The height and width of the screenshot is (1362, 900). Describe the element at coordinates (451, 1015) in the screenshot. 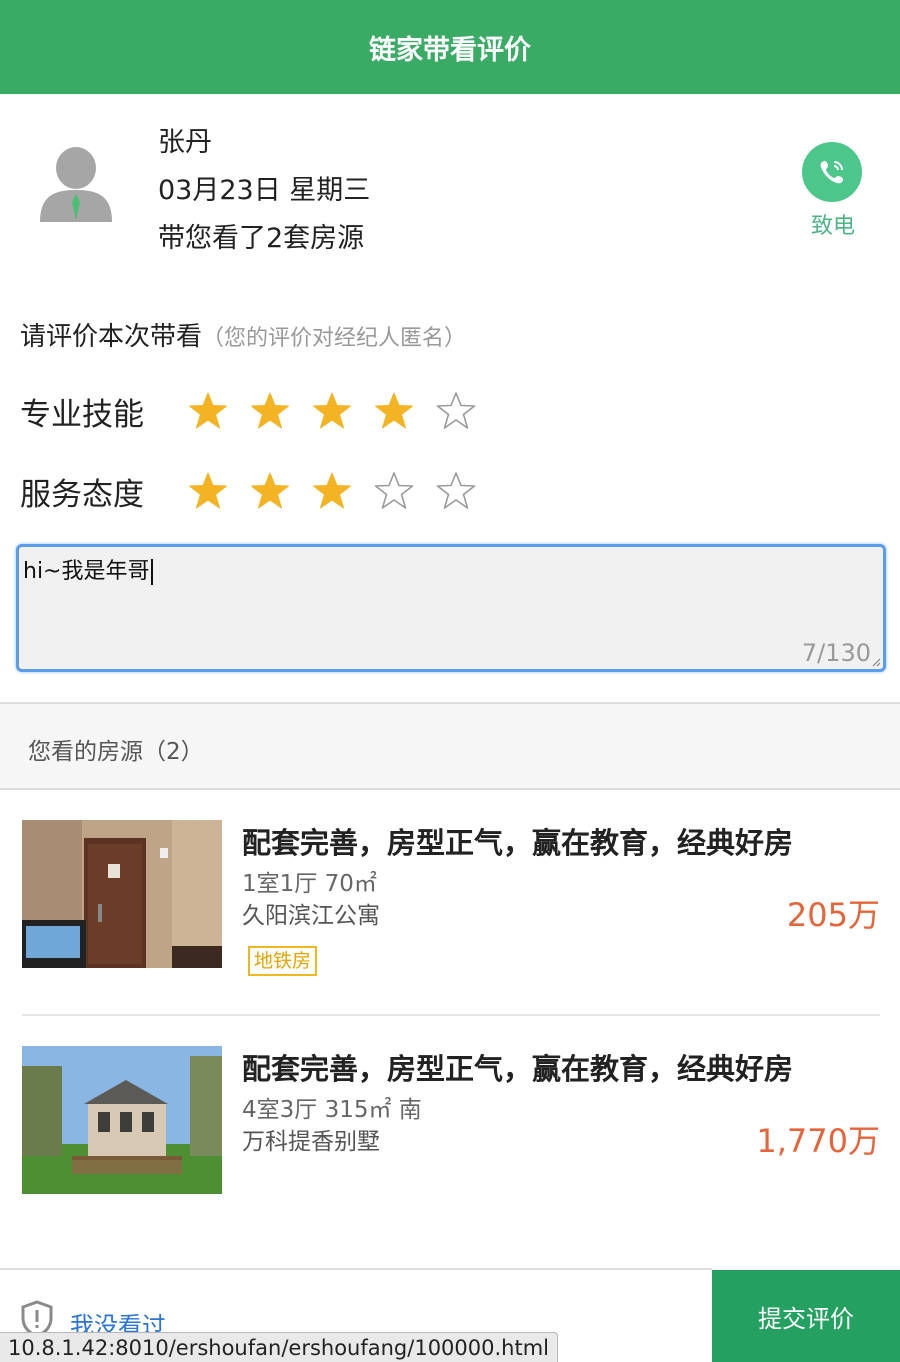

I see `listing-divider` at that location.